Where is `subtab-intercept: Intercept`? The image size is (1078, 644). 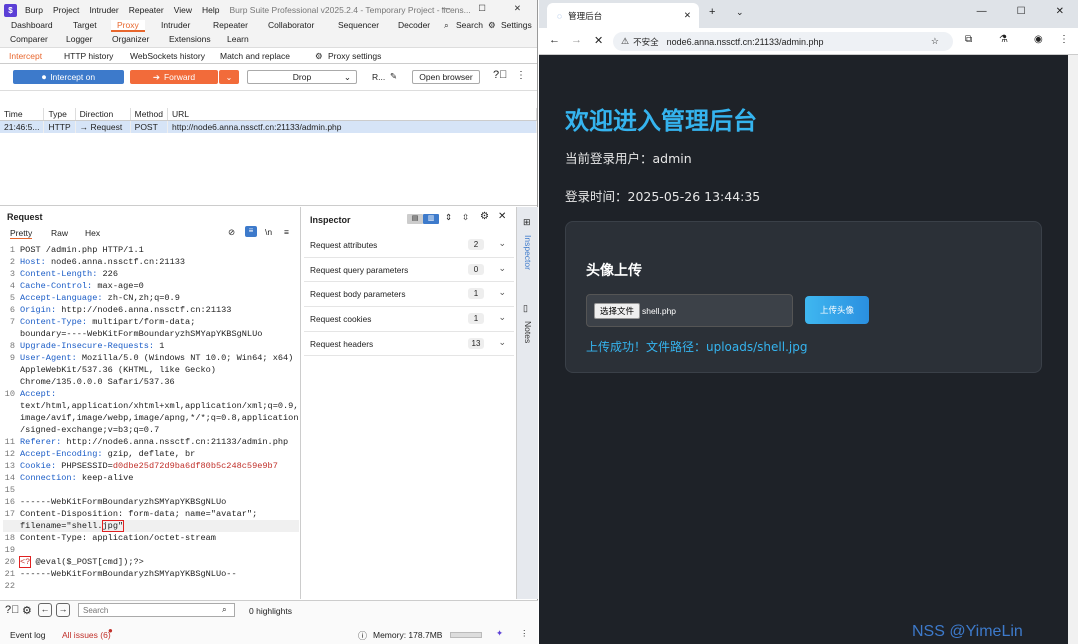
subtab-intercept: Intercept is located at coordinates (25, 56).